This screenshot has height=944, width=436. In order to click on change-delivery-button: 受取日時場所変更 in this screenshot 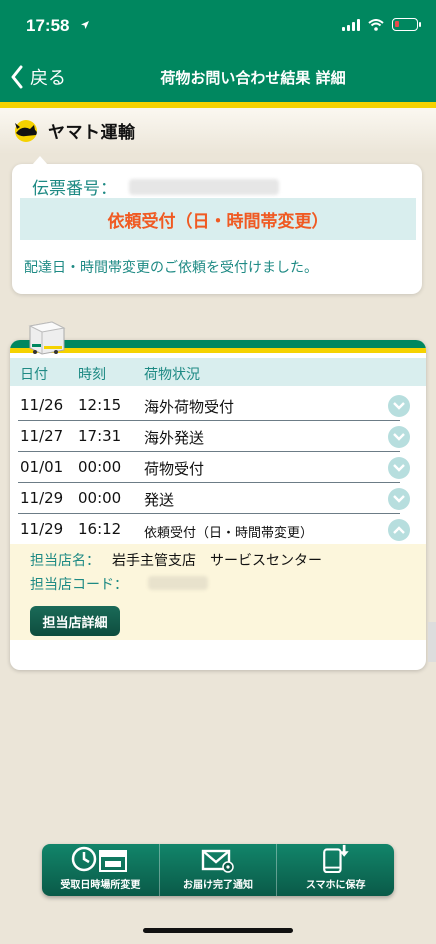, I will do `click(101, 870)`.